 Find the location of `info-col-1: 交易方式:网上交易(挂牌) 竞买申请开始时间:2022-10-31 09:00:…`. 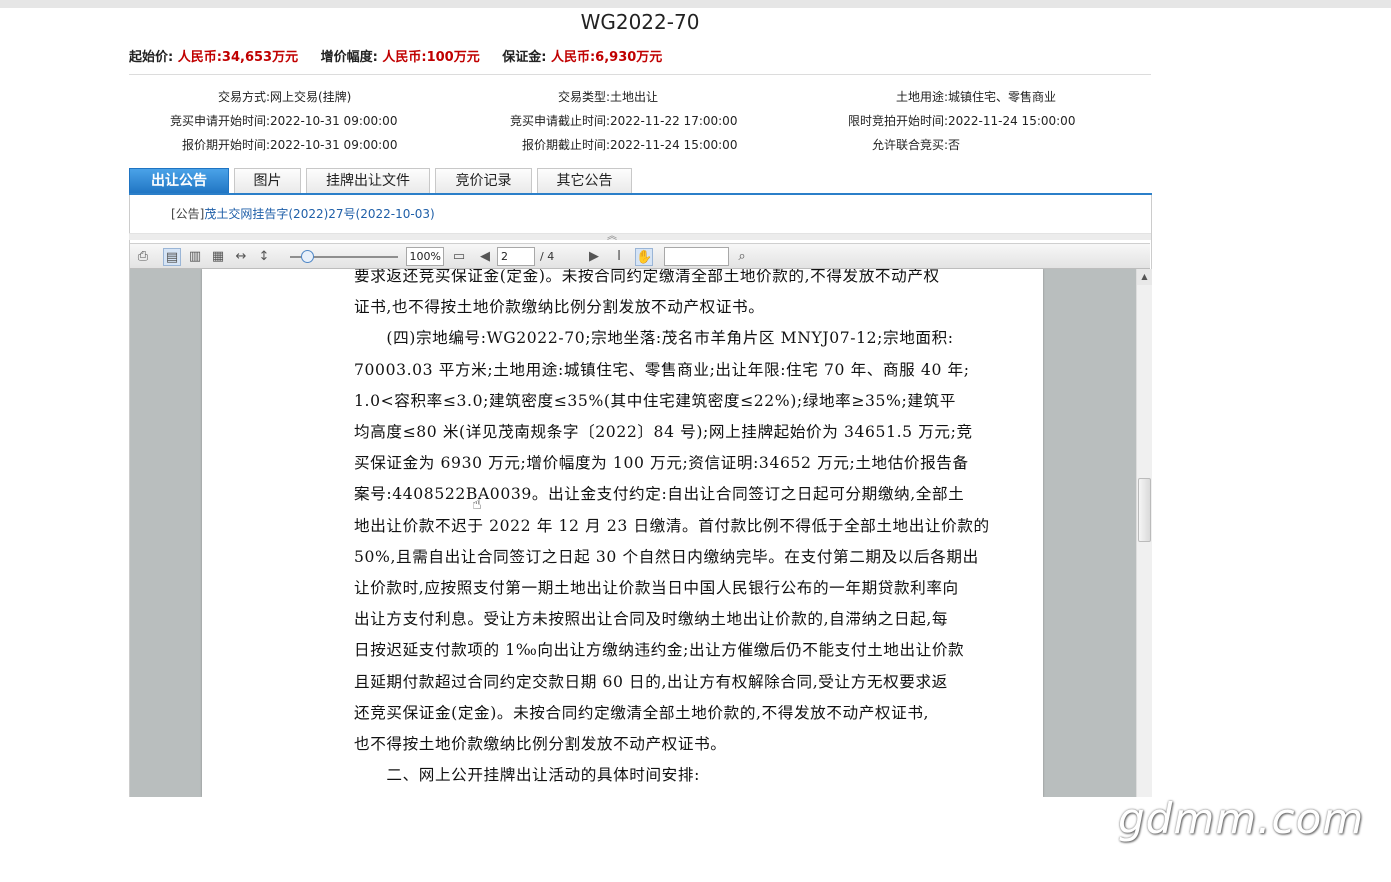

info-col-1: 交易方式:网上交易(挂牌) 竞买申请开始时间:2022-10-31 09:00:… is located at coordinates (274, 120).